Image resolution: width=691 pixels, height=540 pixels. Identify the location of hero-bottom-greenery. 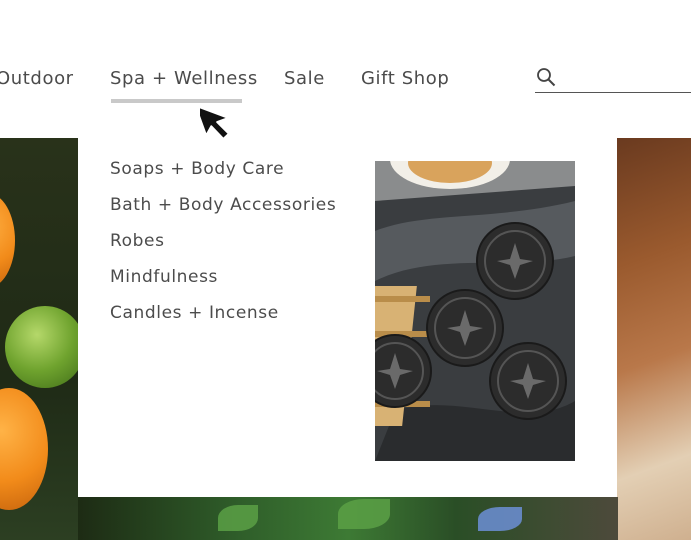
(348, 518).